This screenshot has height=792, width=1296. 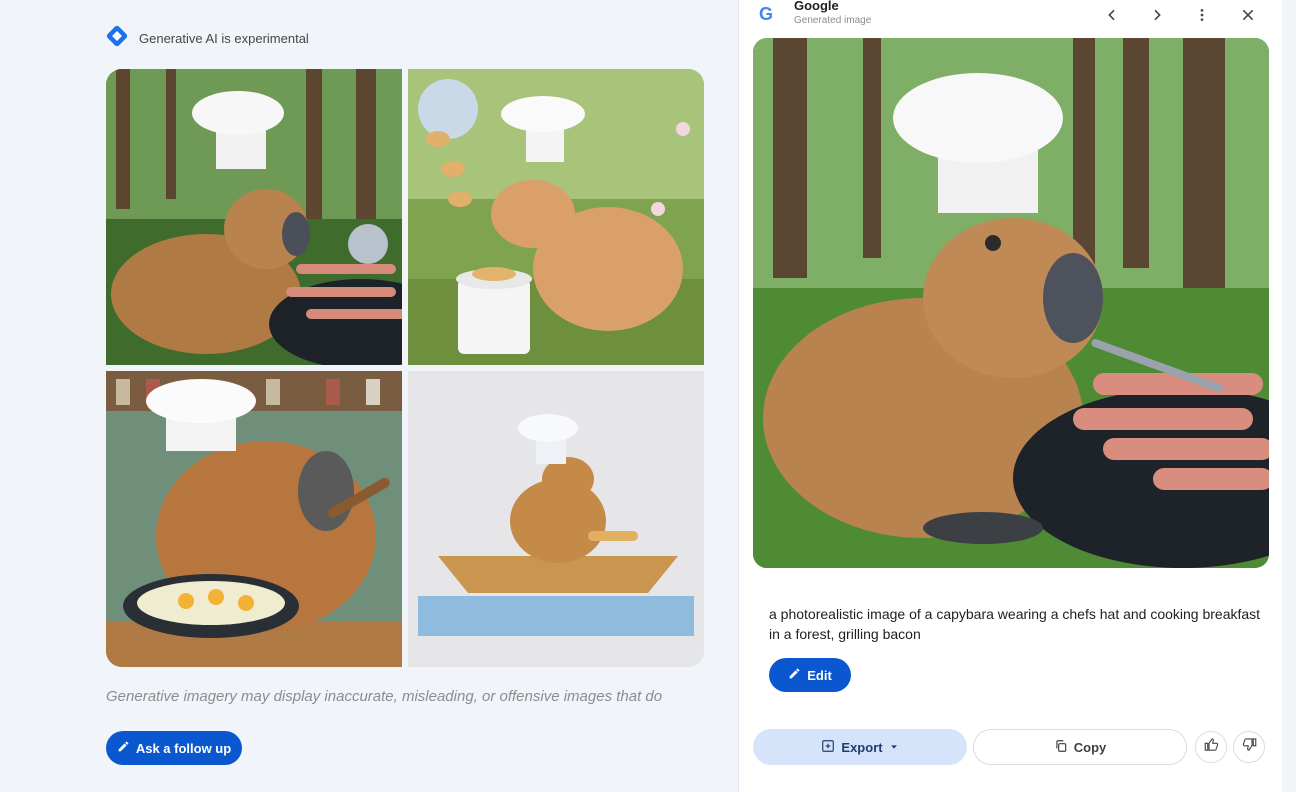 I want to click on export-icon, so click(x=828, y=747).